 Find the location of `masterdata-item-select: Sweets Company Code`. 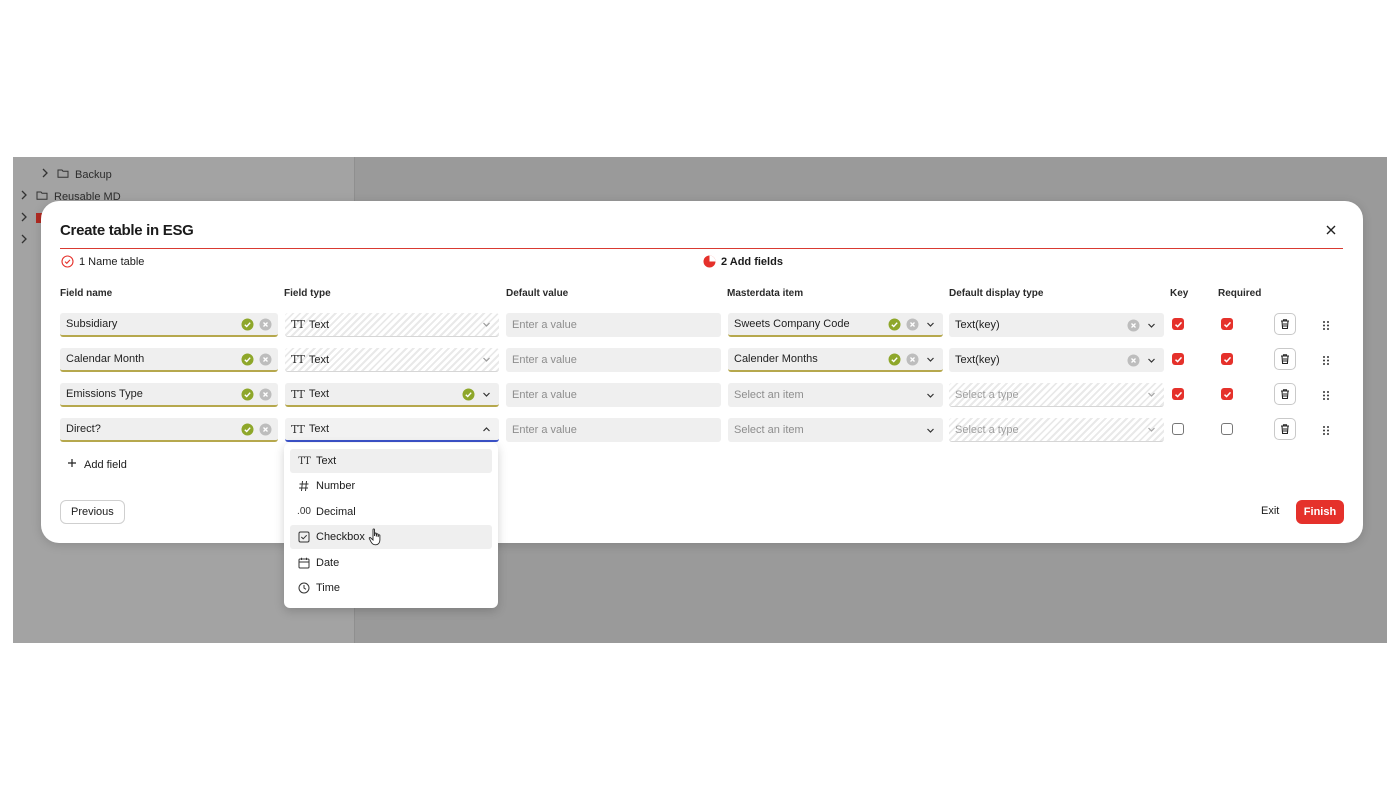

masterdata-item-select: Sweets Company Code is located at coordinates (835, 325).